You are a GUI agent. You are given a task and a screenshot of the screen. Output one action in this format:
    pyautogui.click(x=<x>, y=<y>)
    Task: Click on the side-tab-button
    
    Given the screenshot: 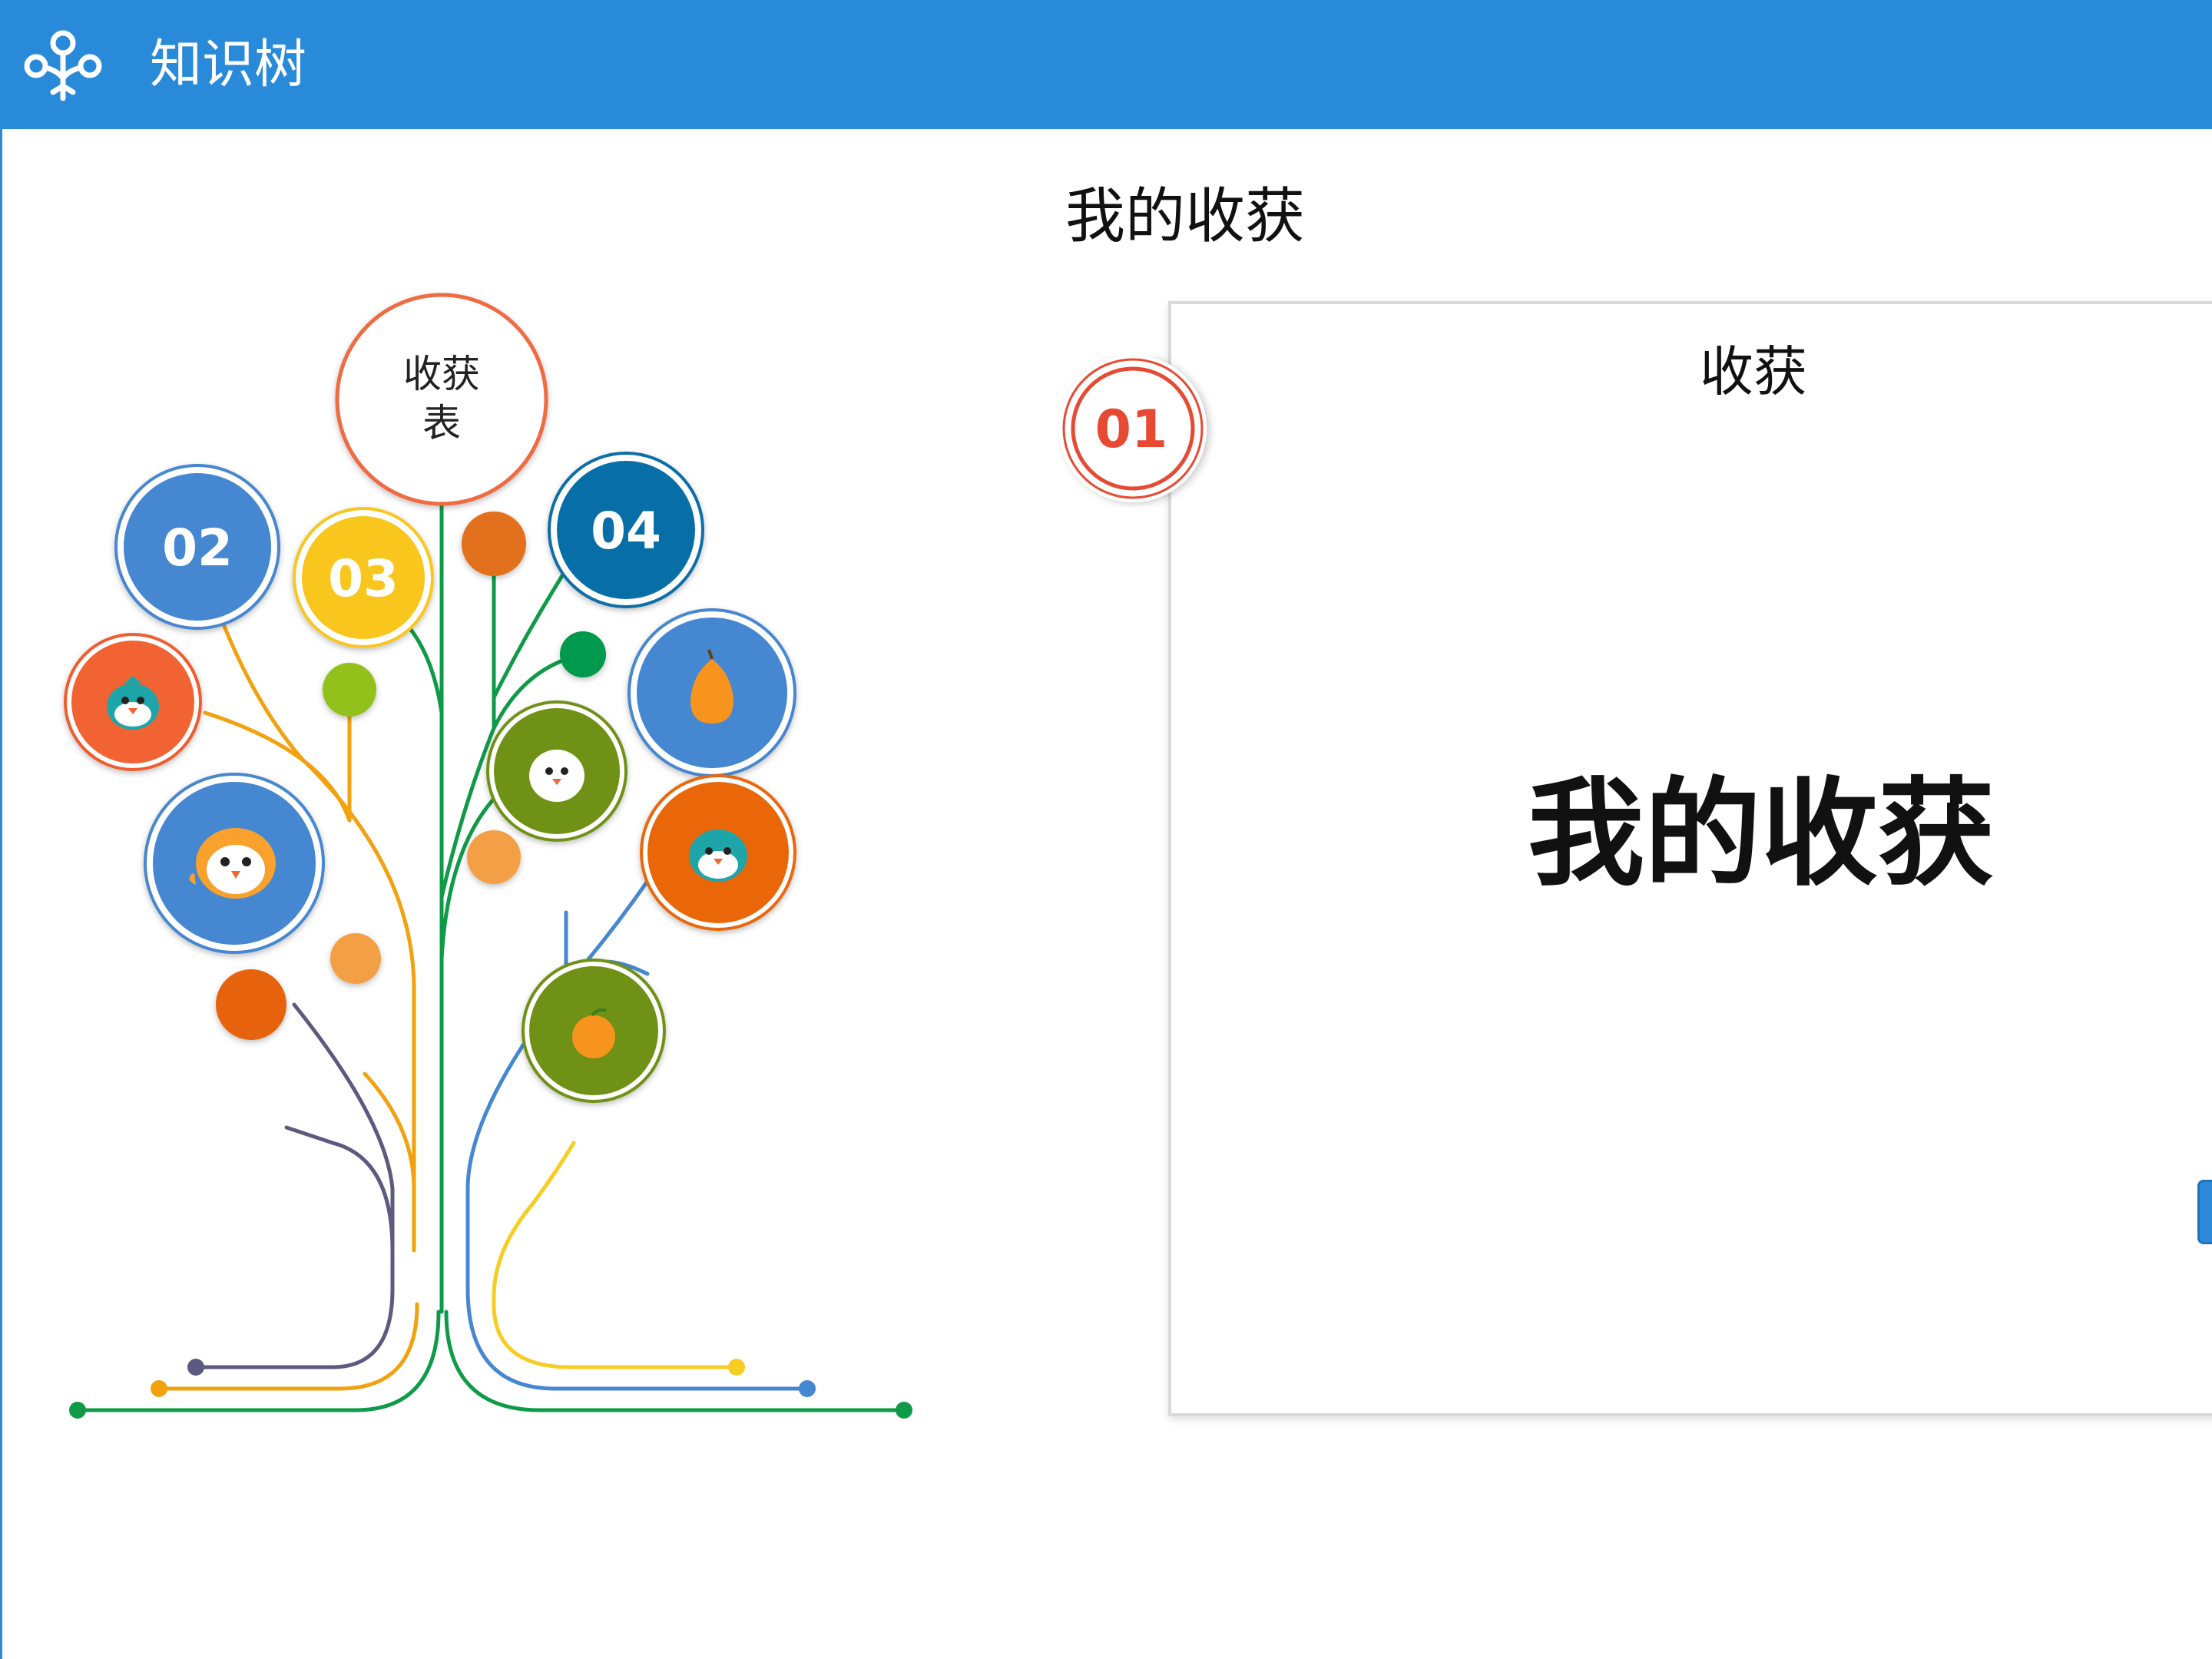 What is the action you would take?
    pyautogui.click(x=2204, y=1212)
    